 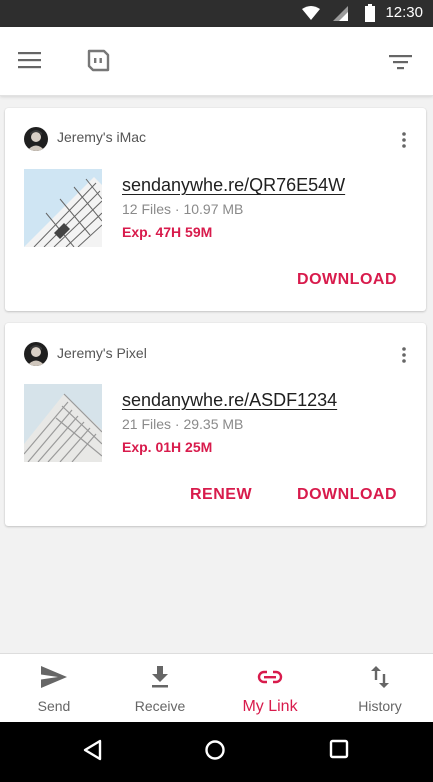 What do you see at coordinates (183, 424) in the screenshot?
I see `file-info: 21 Files · 29.35 MB` at bounding box center [183, 424].